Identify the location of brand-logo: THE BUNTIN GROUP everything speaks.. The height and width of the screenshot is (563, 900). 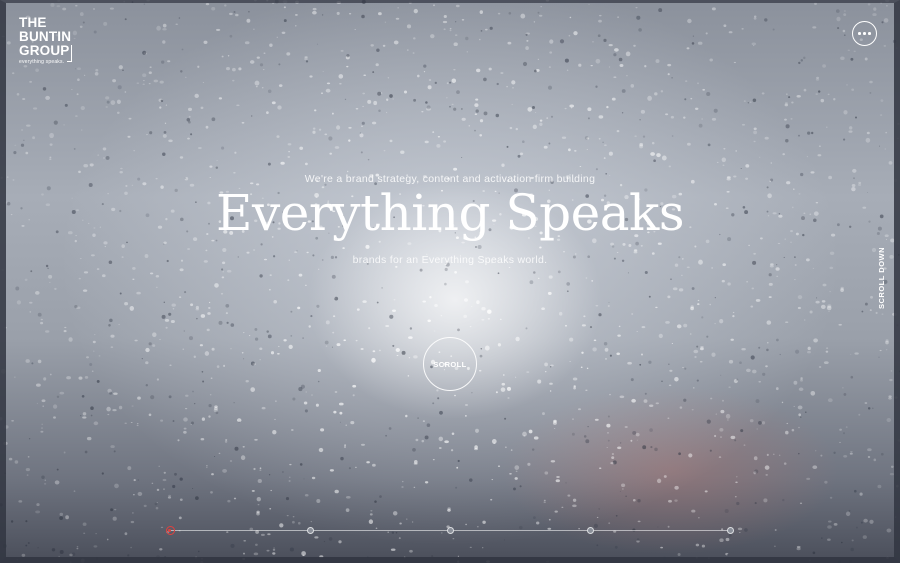
(45, 41).